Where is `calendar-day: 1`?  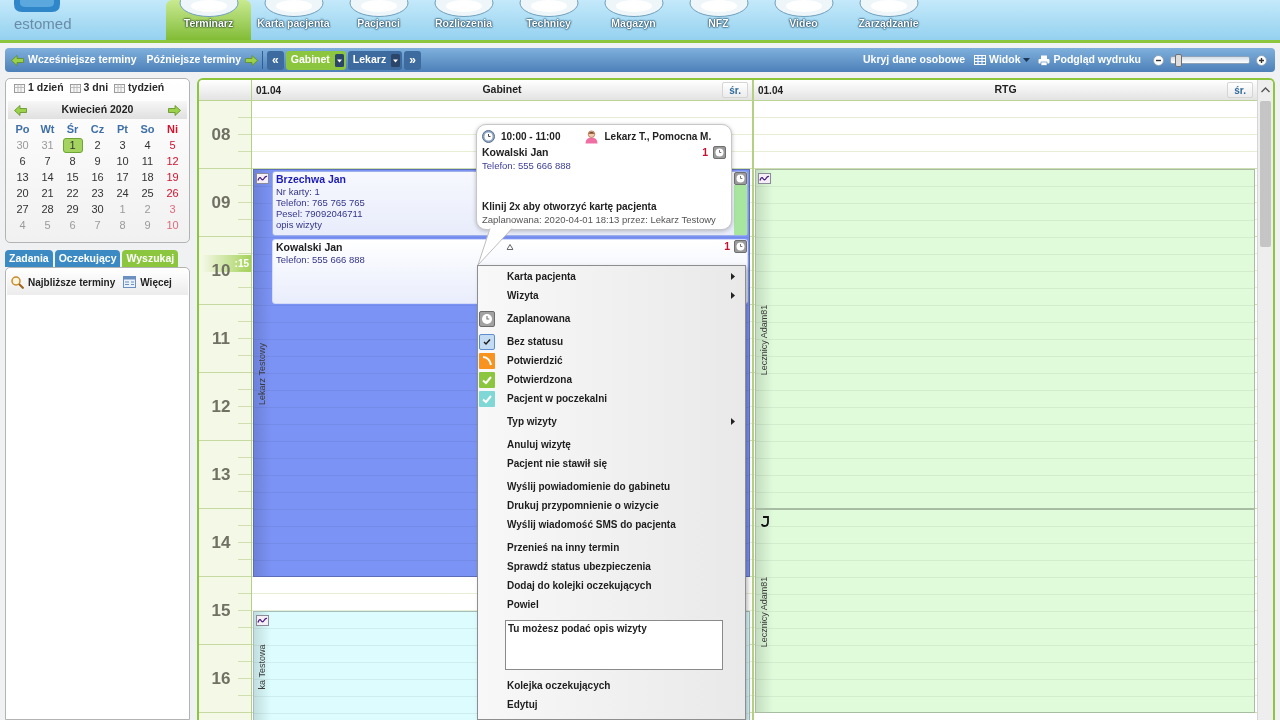 calendar-day: 1 is located at coordinates (72, 145).